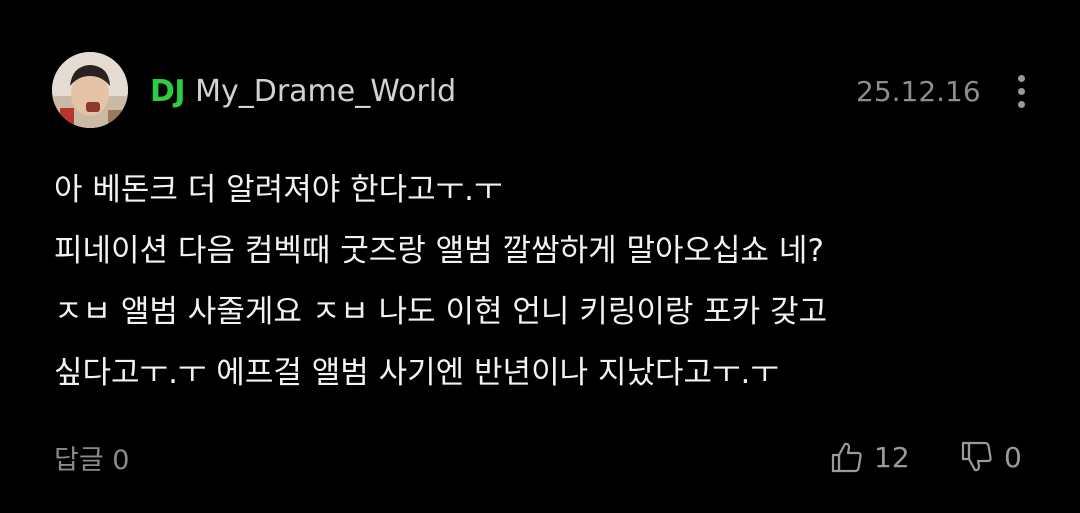 This screenshot has height=513, width=1080. I want to click on like-button: 12, so click(870, 457).